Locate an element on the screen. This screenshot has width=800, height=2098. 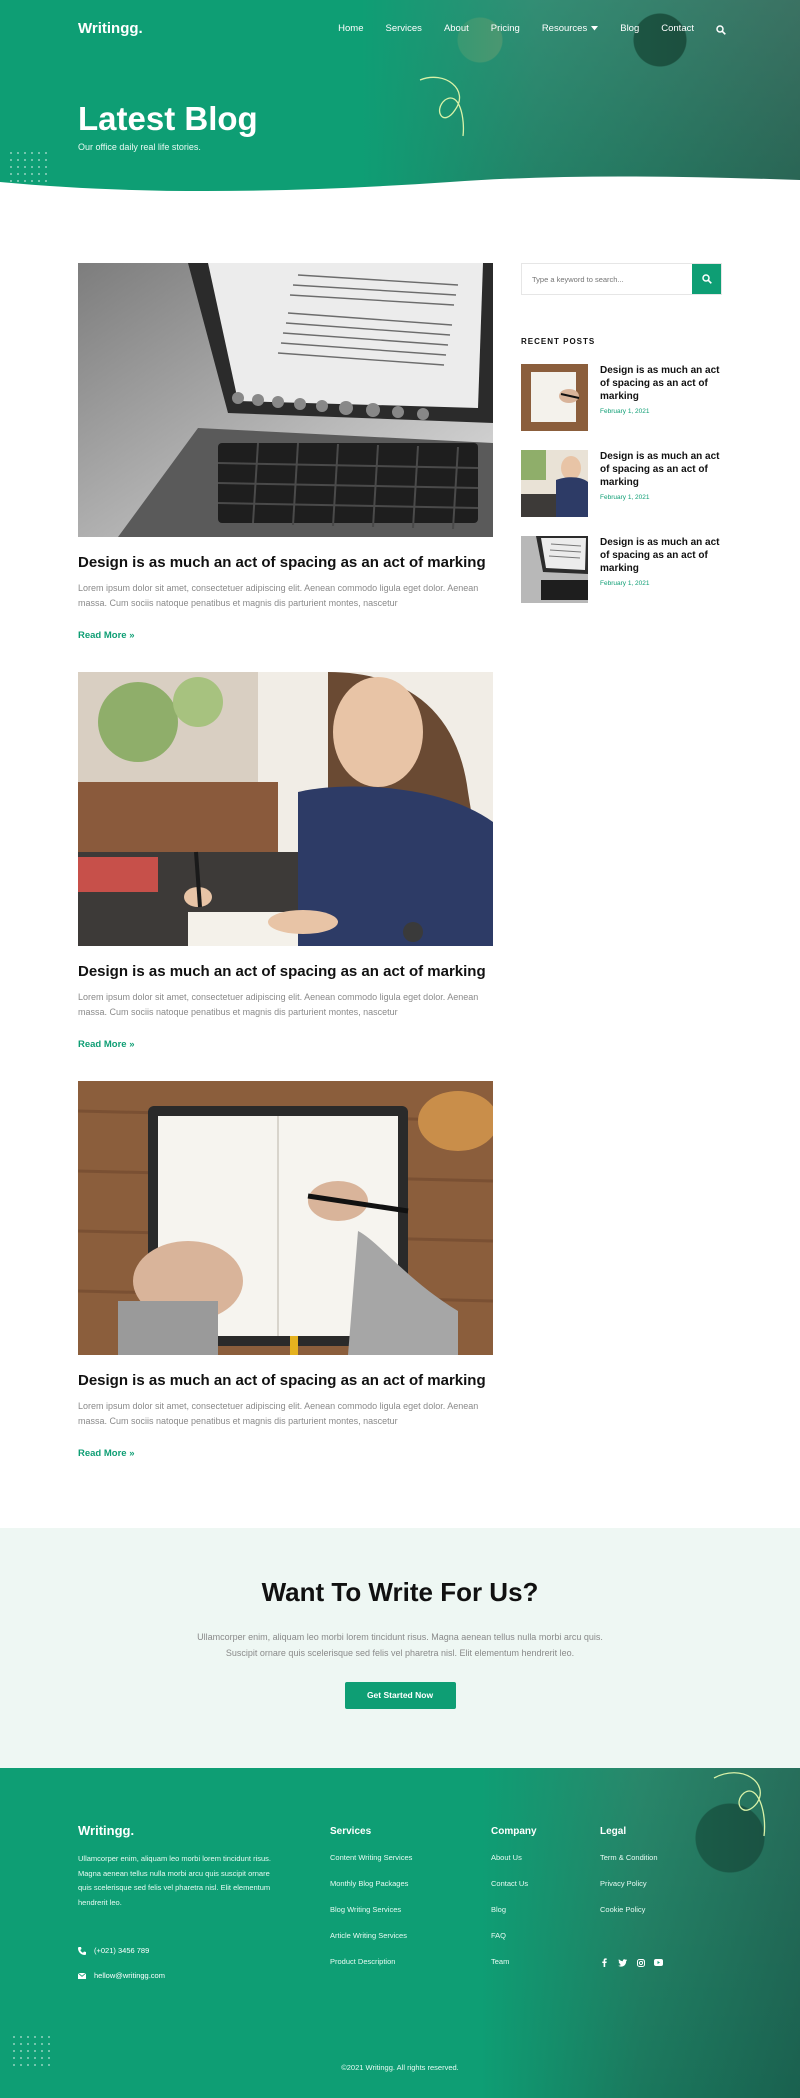
post-image-laptop is located at coordinates (285, 400).